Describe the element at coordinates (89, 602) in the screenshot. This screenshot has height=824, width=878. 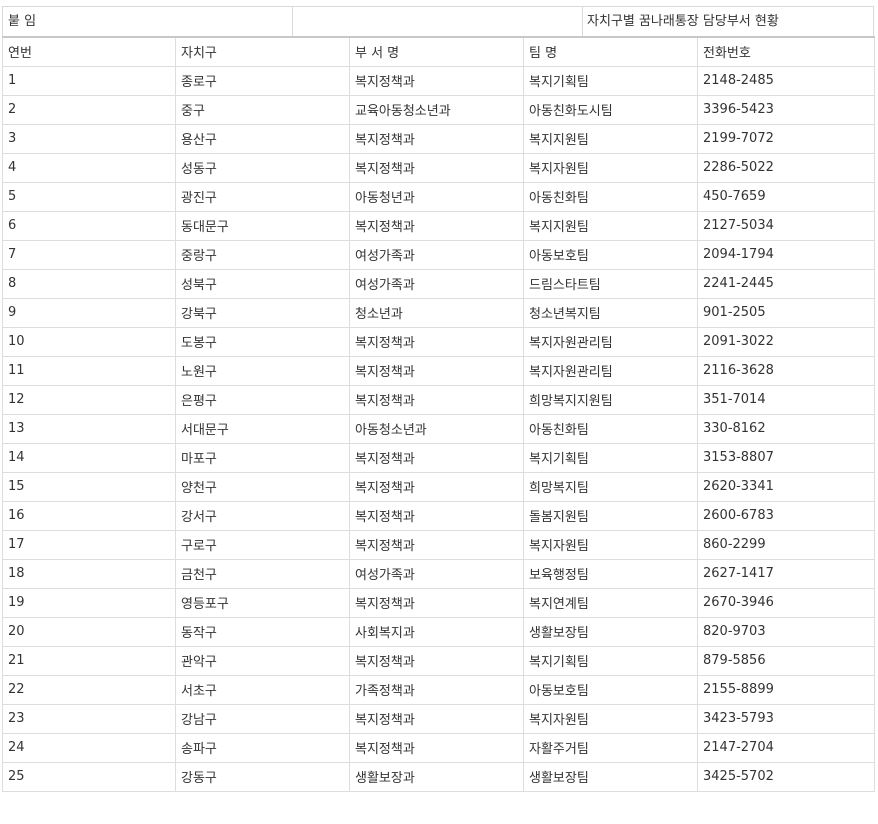
I see `cell-no: 19` at that location.